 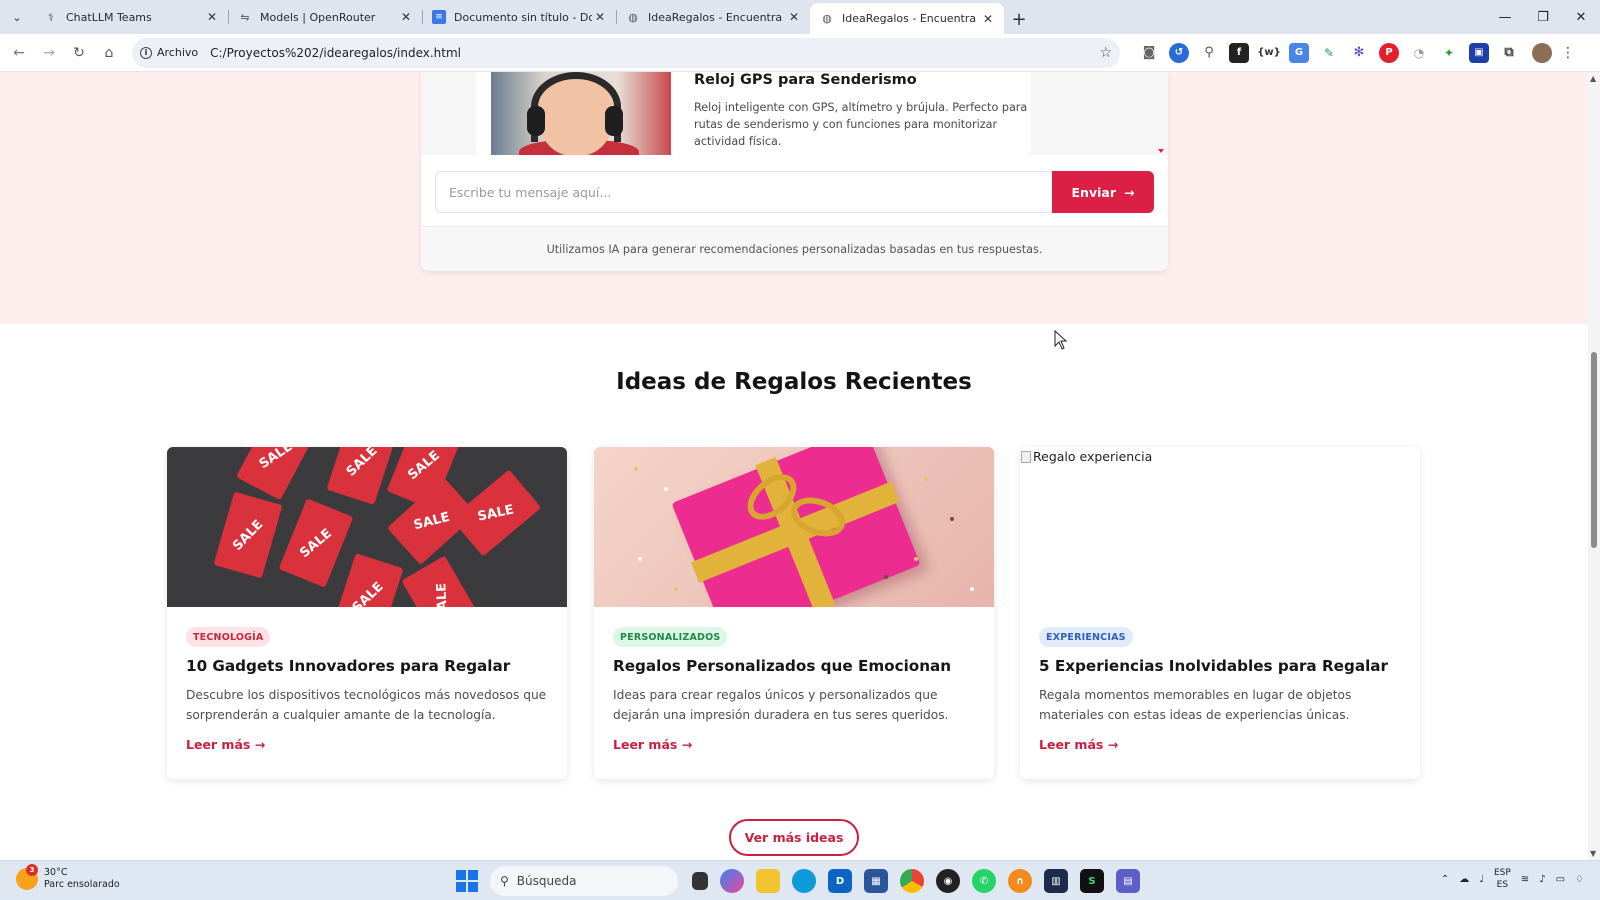 I want to click on scrollbar-thumb, so click(x=1594, y=450).